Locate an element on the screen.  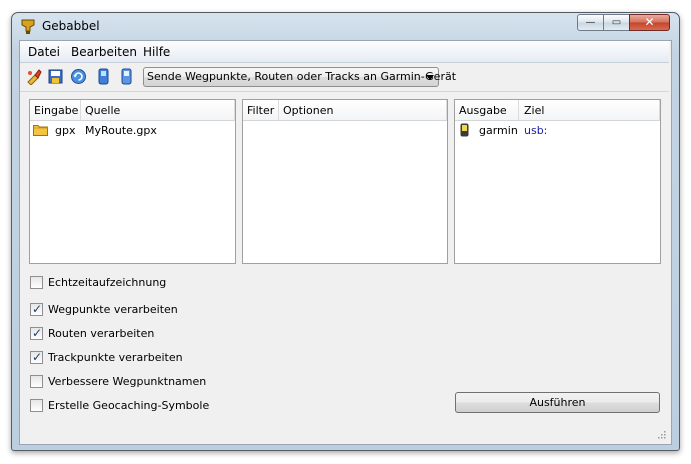
clear-icon is located at coordinates (33, 76).